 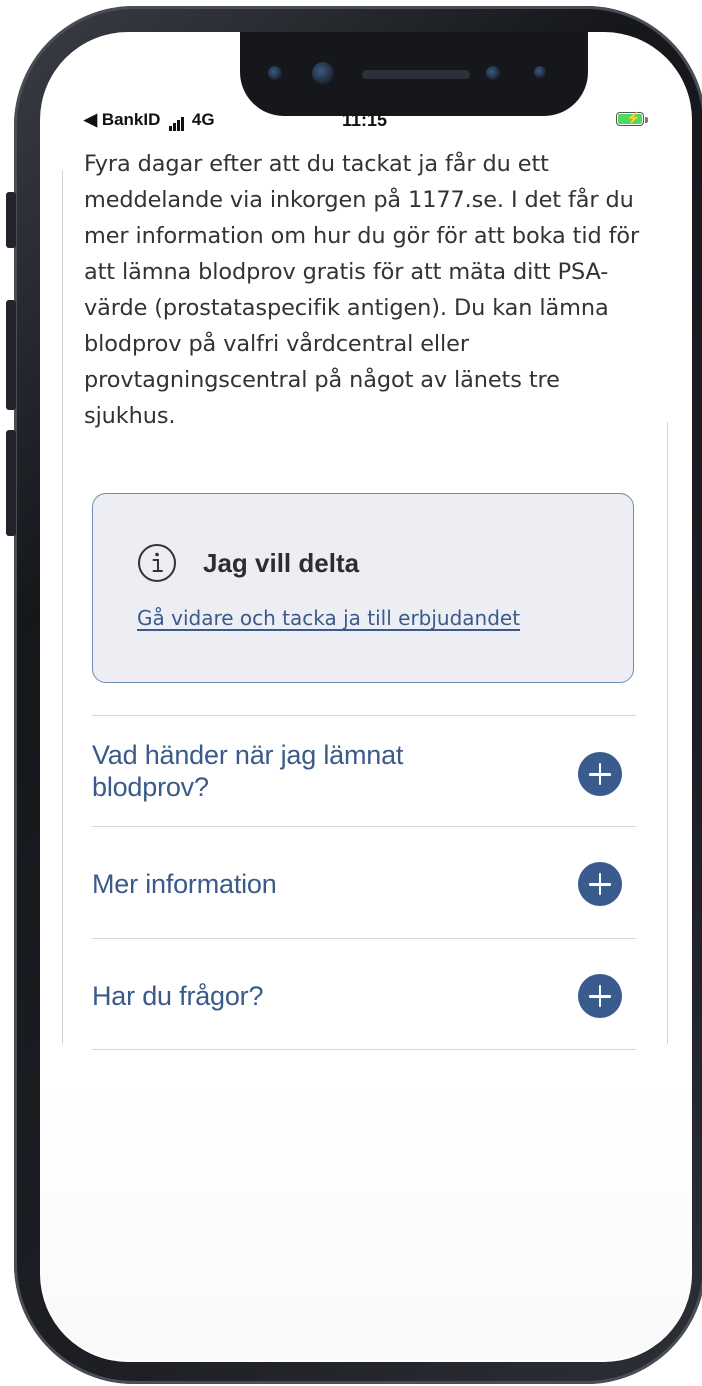 I want to click on accordion-title: Vad händer när jag lämnat blodprov?, so click(x=248, y=771).